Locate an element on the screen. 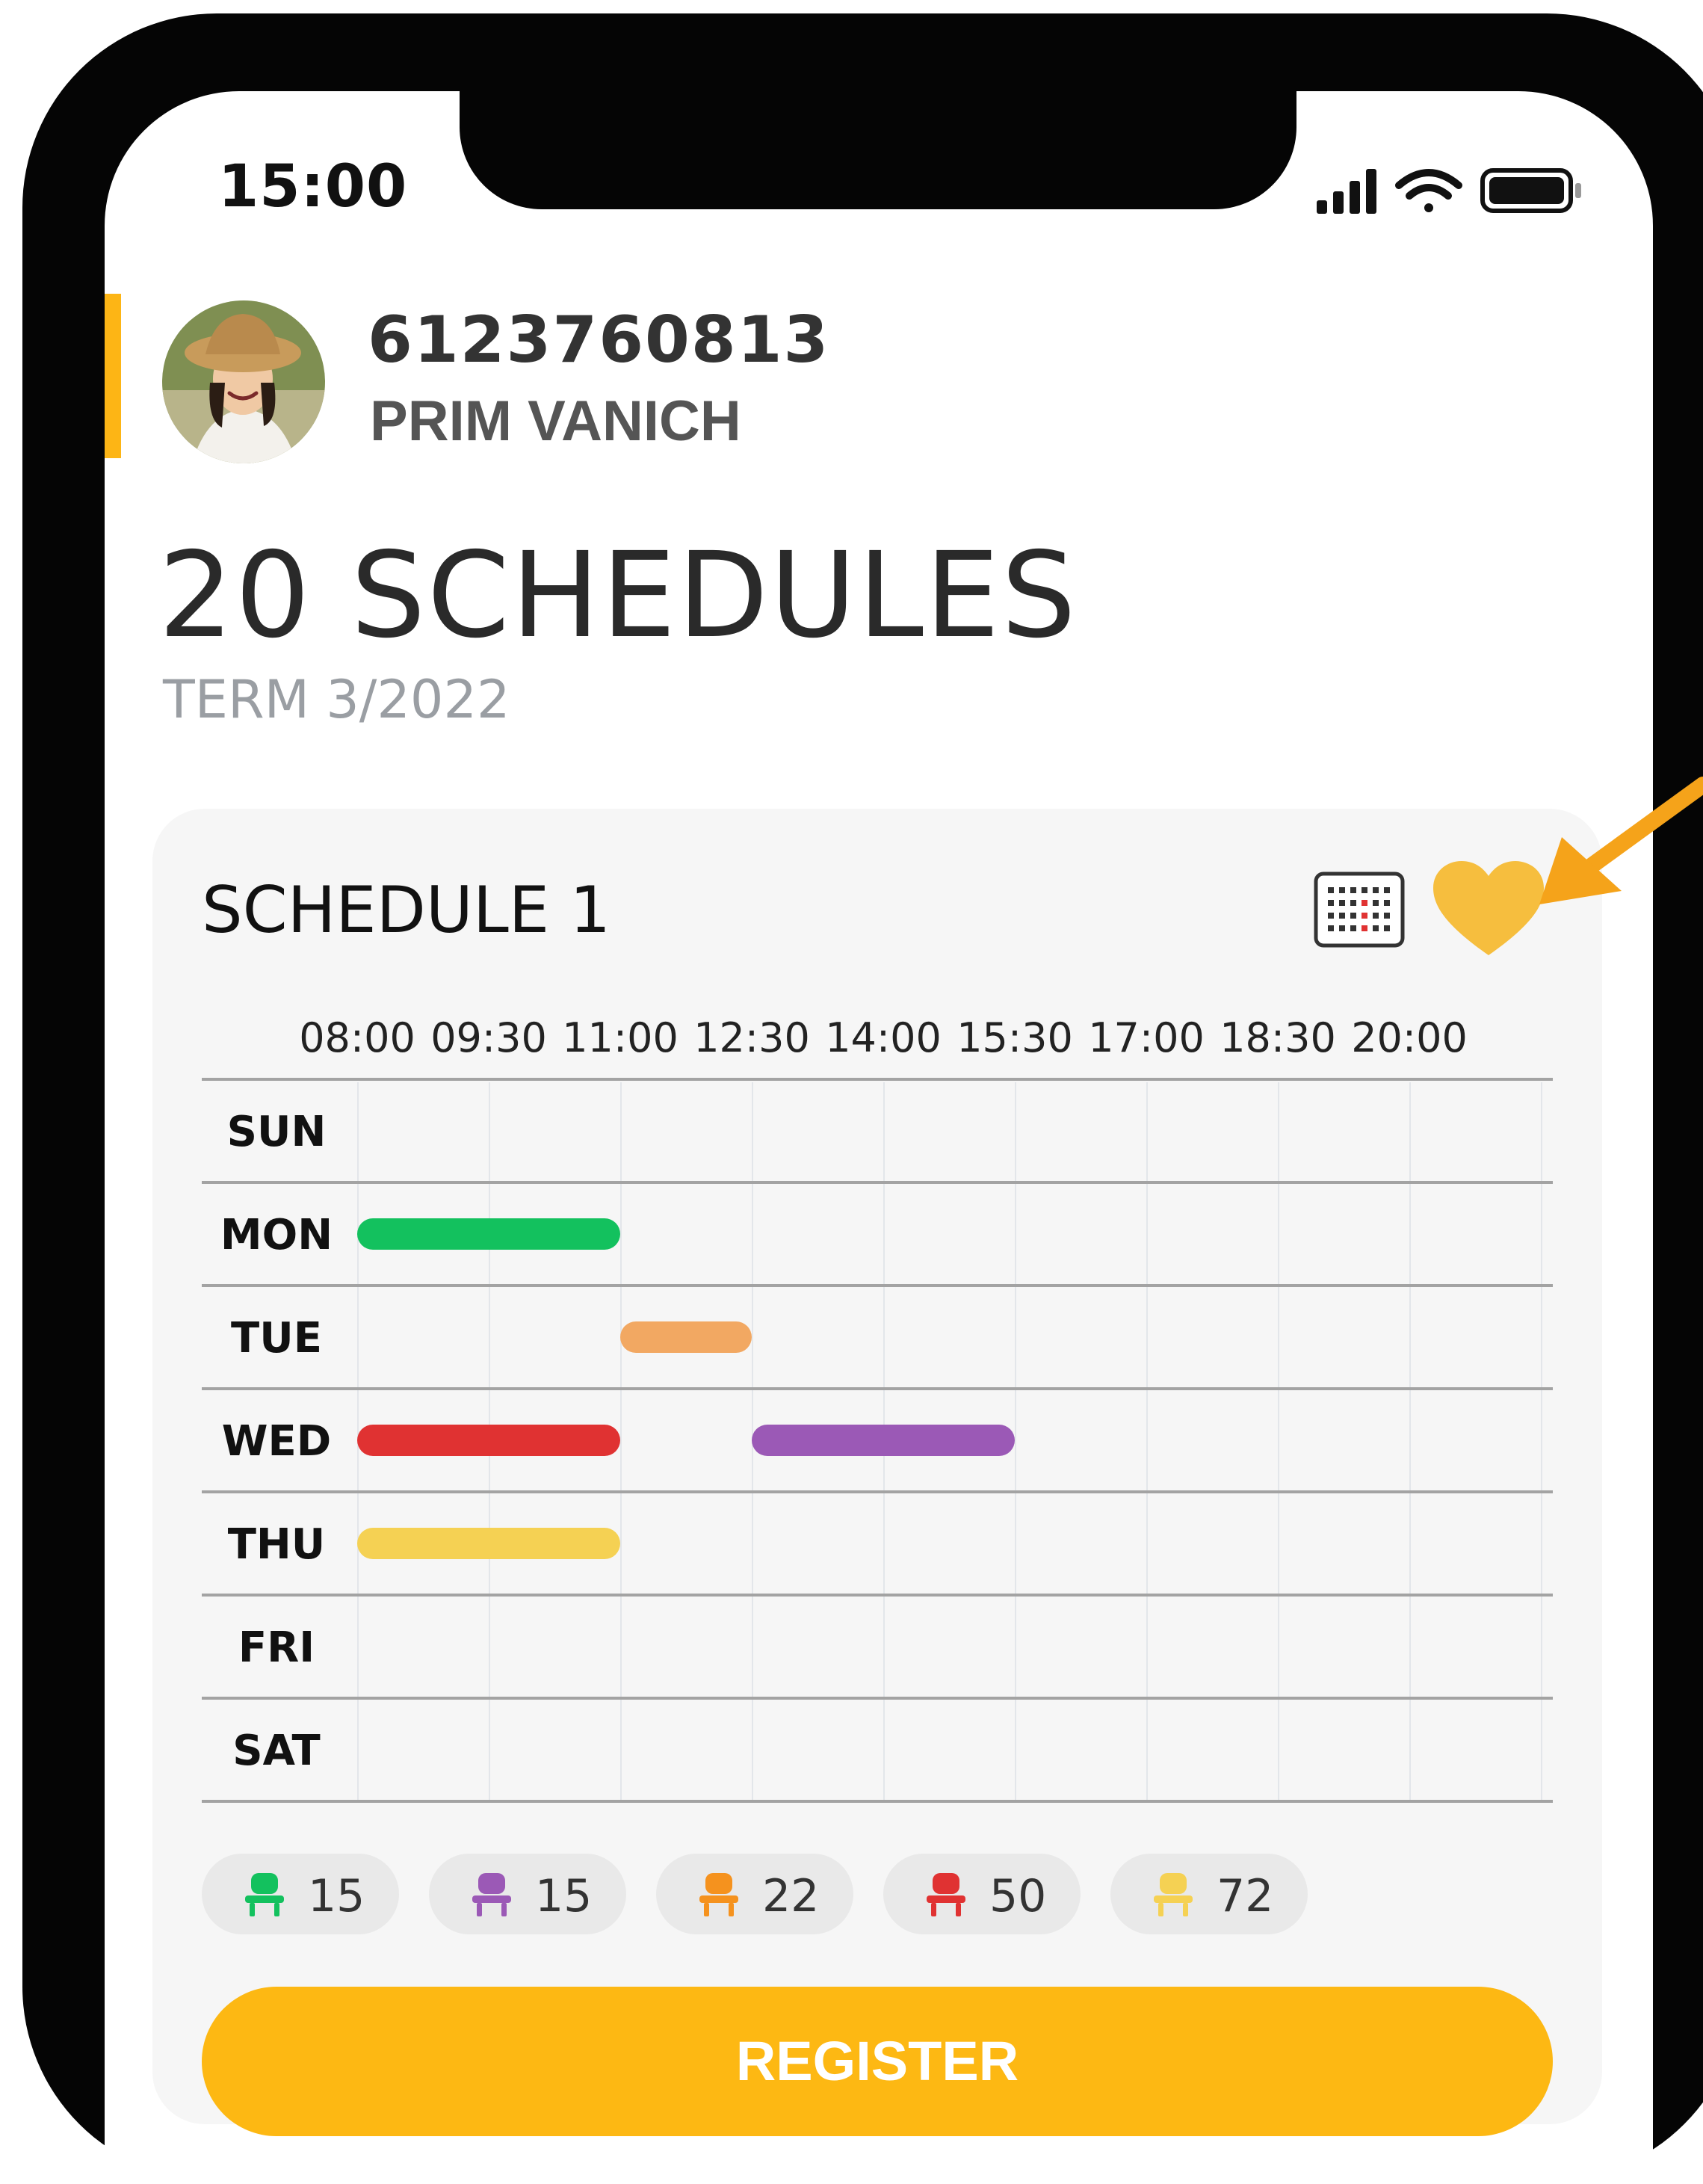 The image size is (1703, 2184). profile-accent-bar is located at coordinates (113, 376).